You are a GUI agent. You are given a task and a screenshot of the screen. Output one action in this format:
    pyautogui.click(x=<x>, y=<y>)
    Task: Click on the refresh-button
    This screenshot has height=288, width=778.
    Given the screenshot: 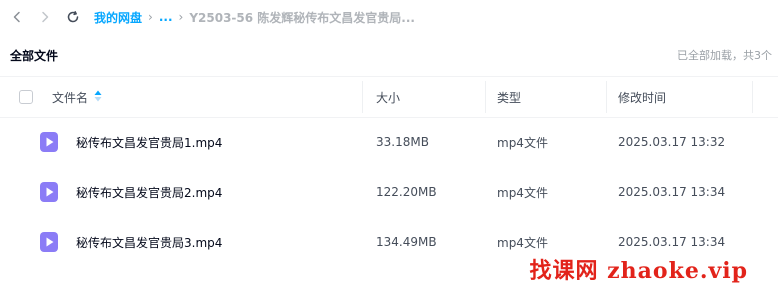 What is the action you would take?
    pyautogui.click(x=73, y=17)
    